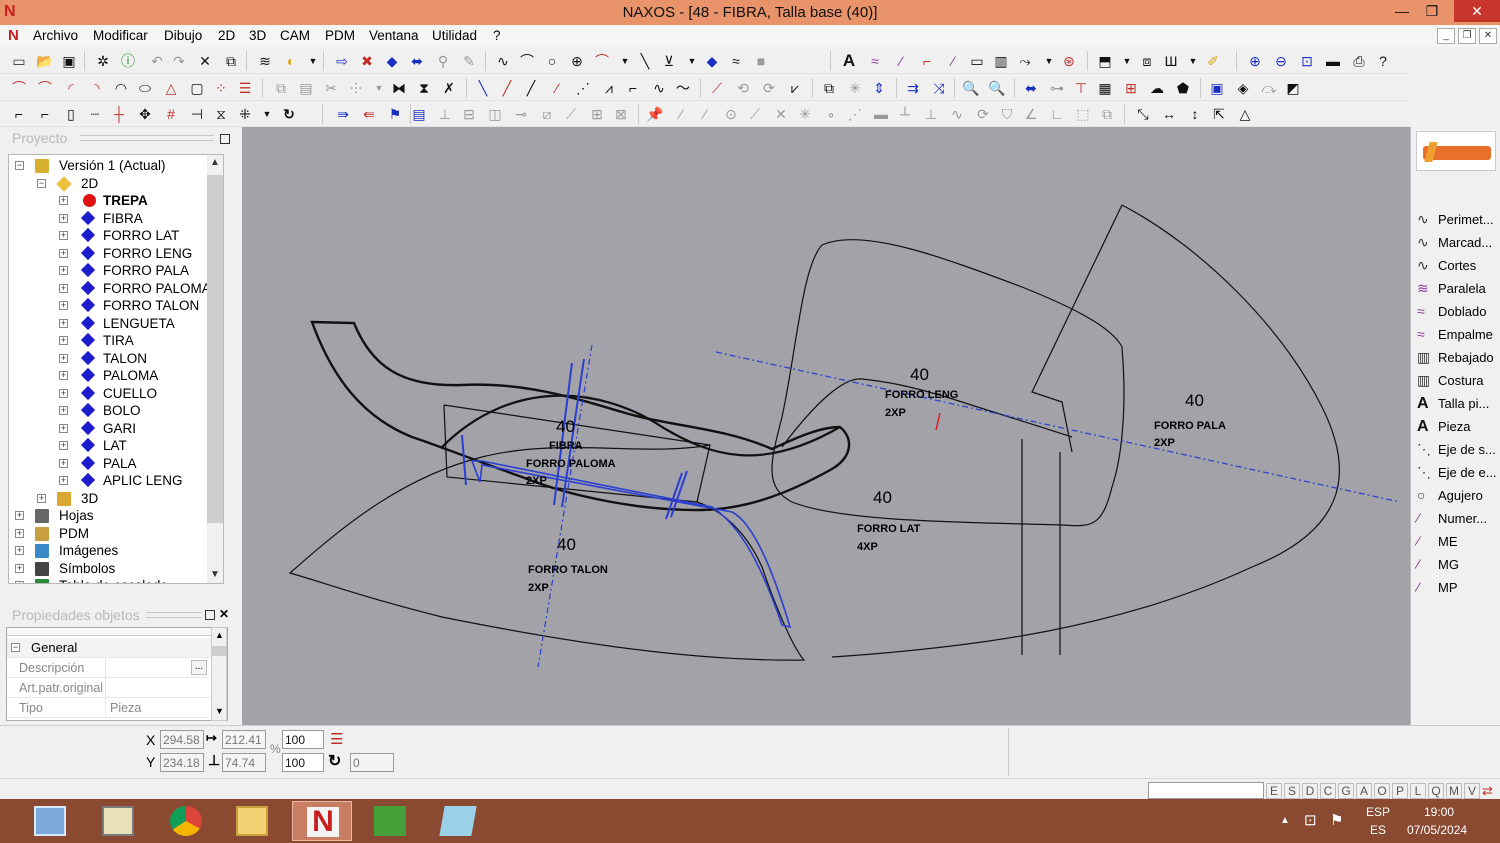 Image resolution: width=1500 pixels, height=843 pixels. I want to click on import-dropdown-icon: ▼, so click(1127, 61).